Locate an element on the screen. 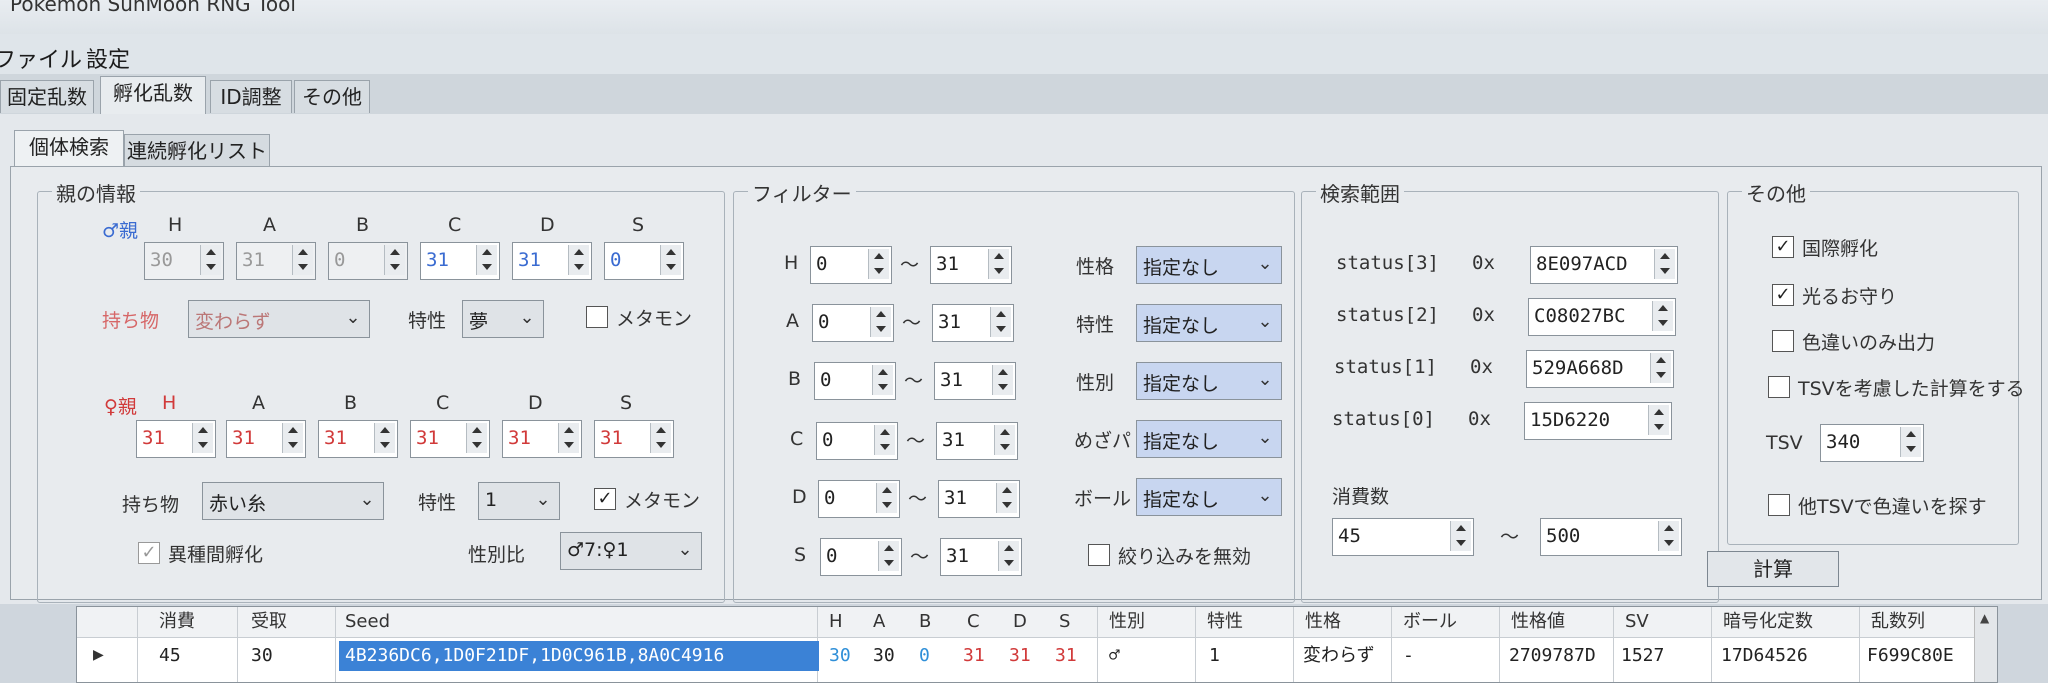  tsv-label: TSV is located at coordinates (1784, 443).